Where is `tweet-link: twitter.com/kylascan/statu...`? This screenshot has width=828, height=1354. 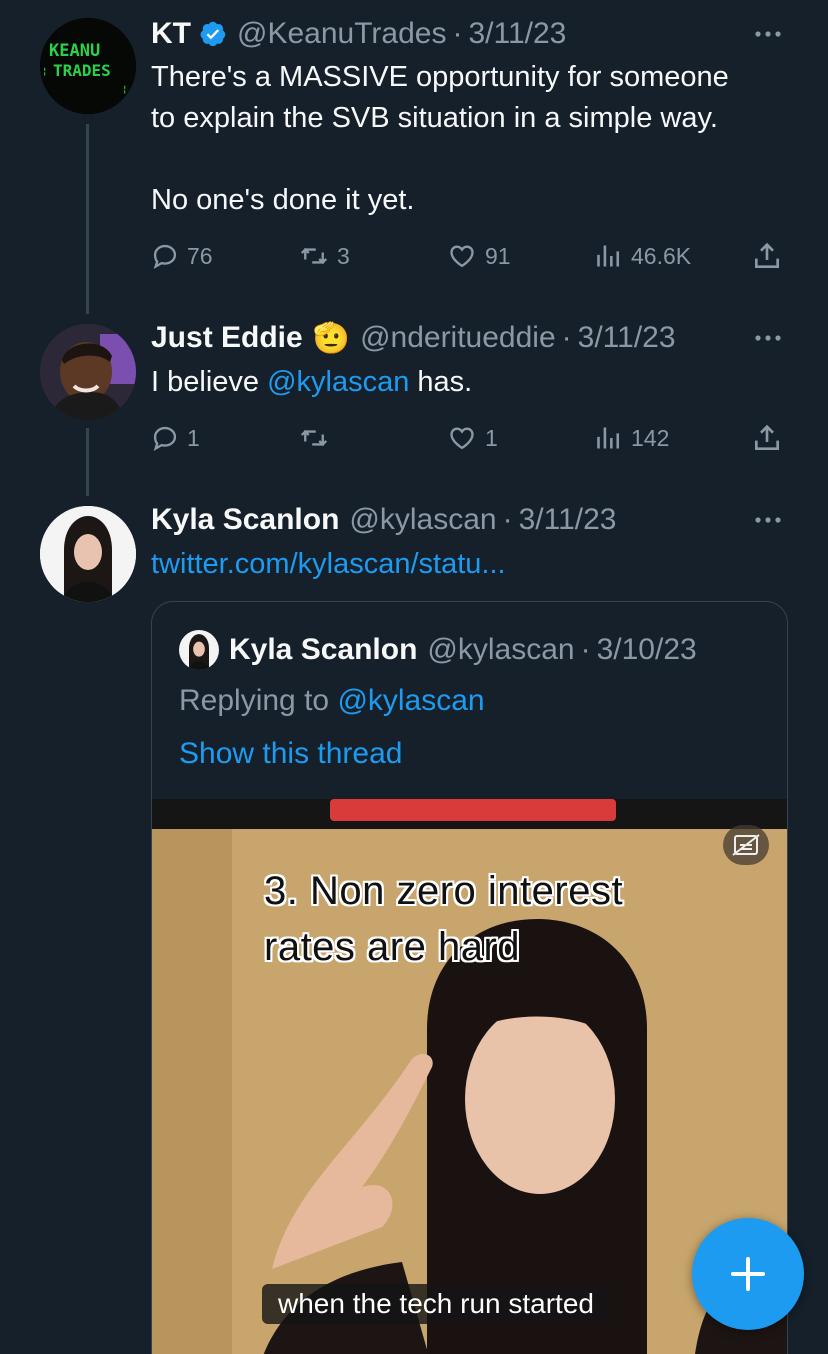 tweet-link: twitter.com/kylascan/statu... is located at coordinates (469, 564).